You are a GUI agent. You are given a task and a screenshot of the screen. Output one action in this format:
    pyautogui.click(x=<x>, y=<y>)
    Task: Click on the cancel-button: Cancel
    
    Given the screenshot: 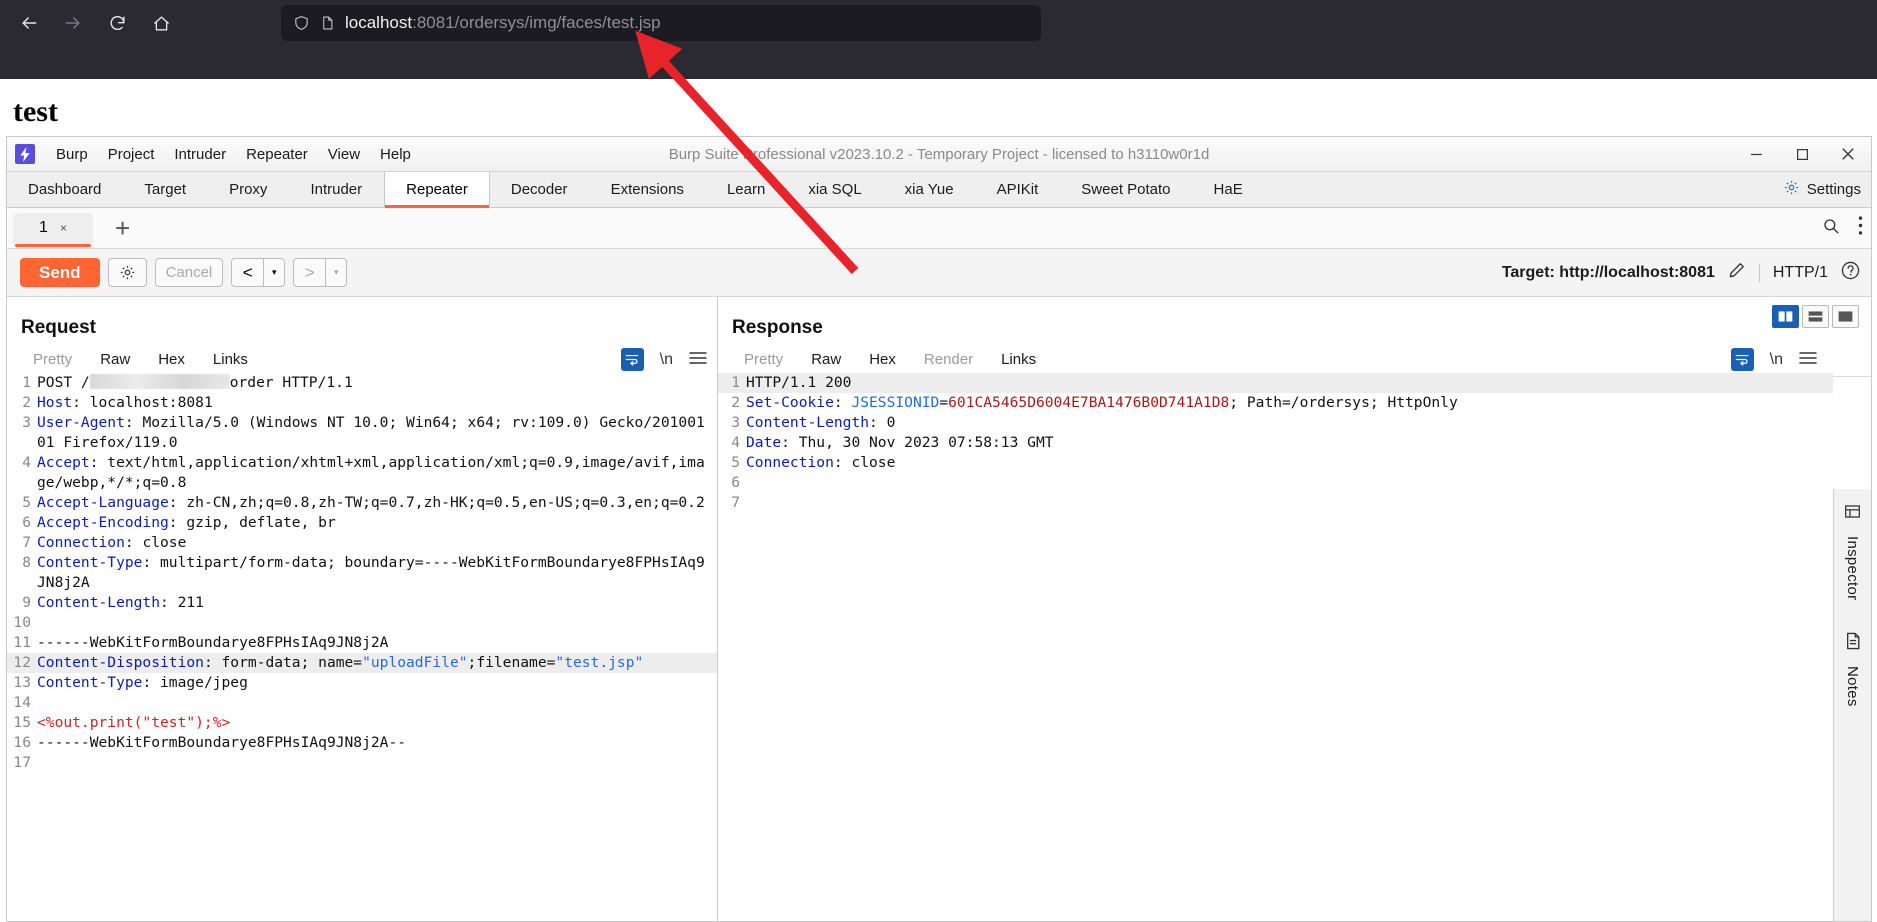 What is the action you would take?
    pyautogui.click(x=189, y=272)
    